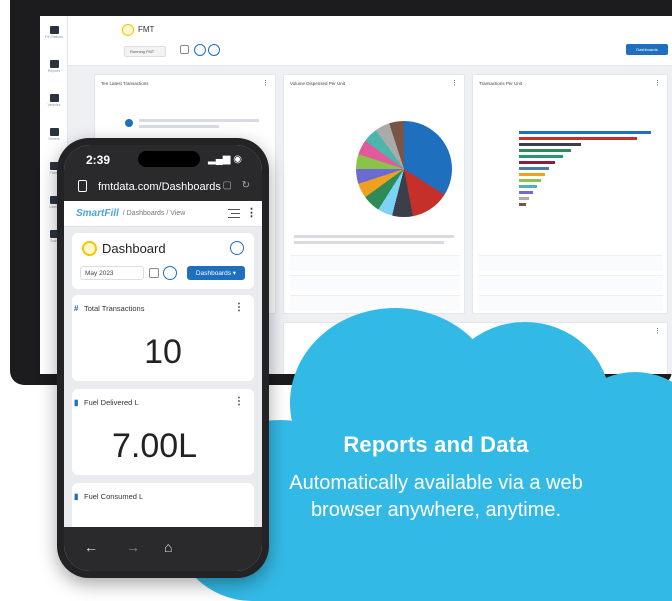 This screenshot has width=672, height=601. What do you see at coordinates (129, 123) in the screenshot?
I see `timeline-dot-icon` at bounding box center [129, 123].